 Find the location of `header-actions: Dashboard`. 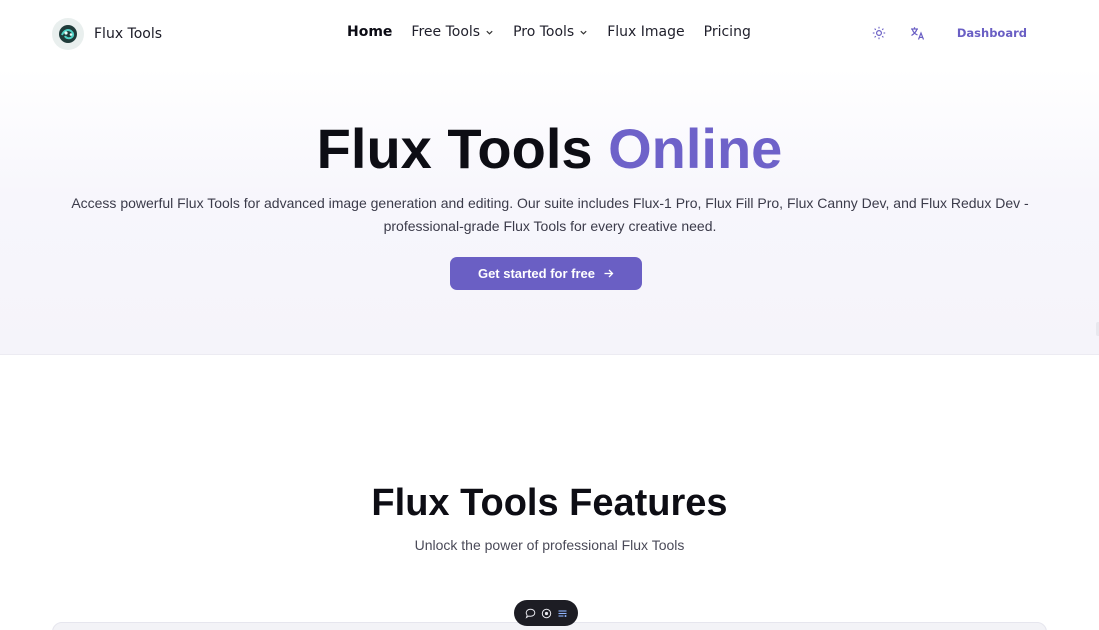

header-actions: Dashboard is located at coordinates (948, 33).